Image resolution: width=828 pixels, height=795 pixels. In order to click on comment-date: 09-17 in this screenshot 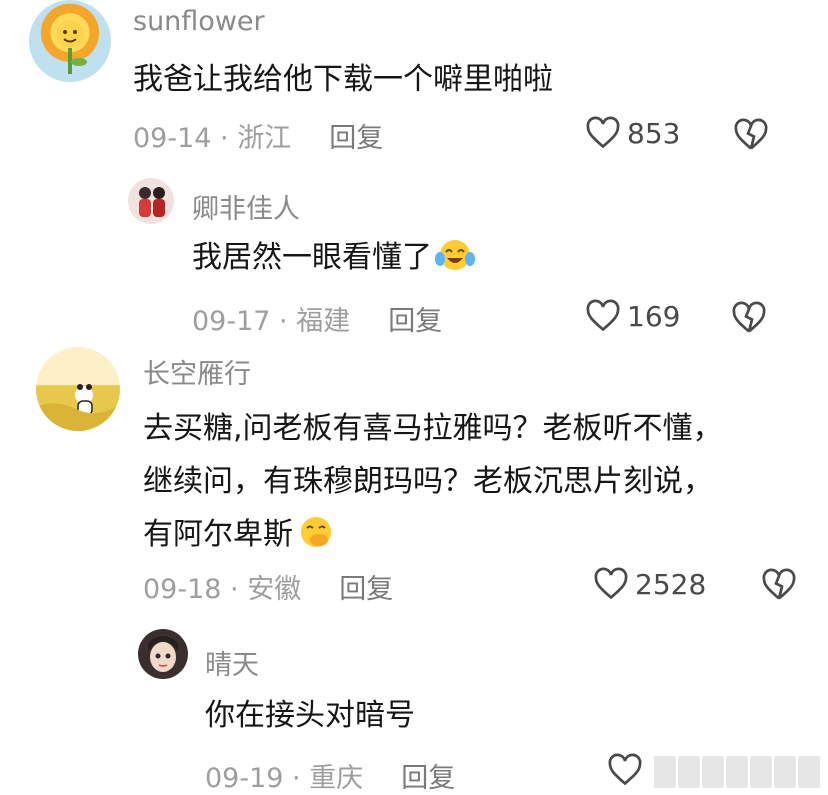, I will do `click(231, 321)`.